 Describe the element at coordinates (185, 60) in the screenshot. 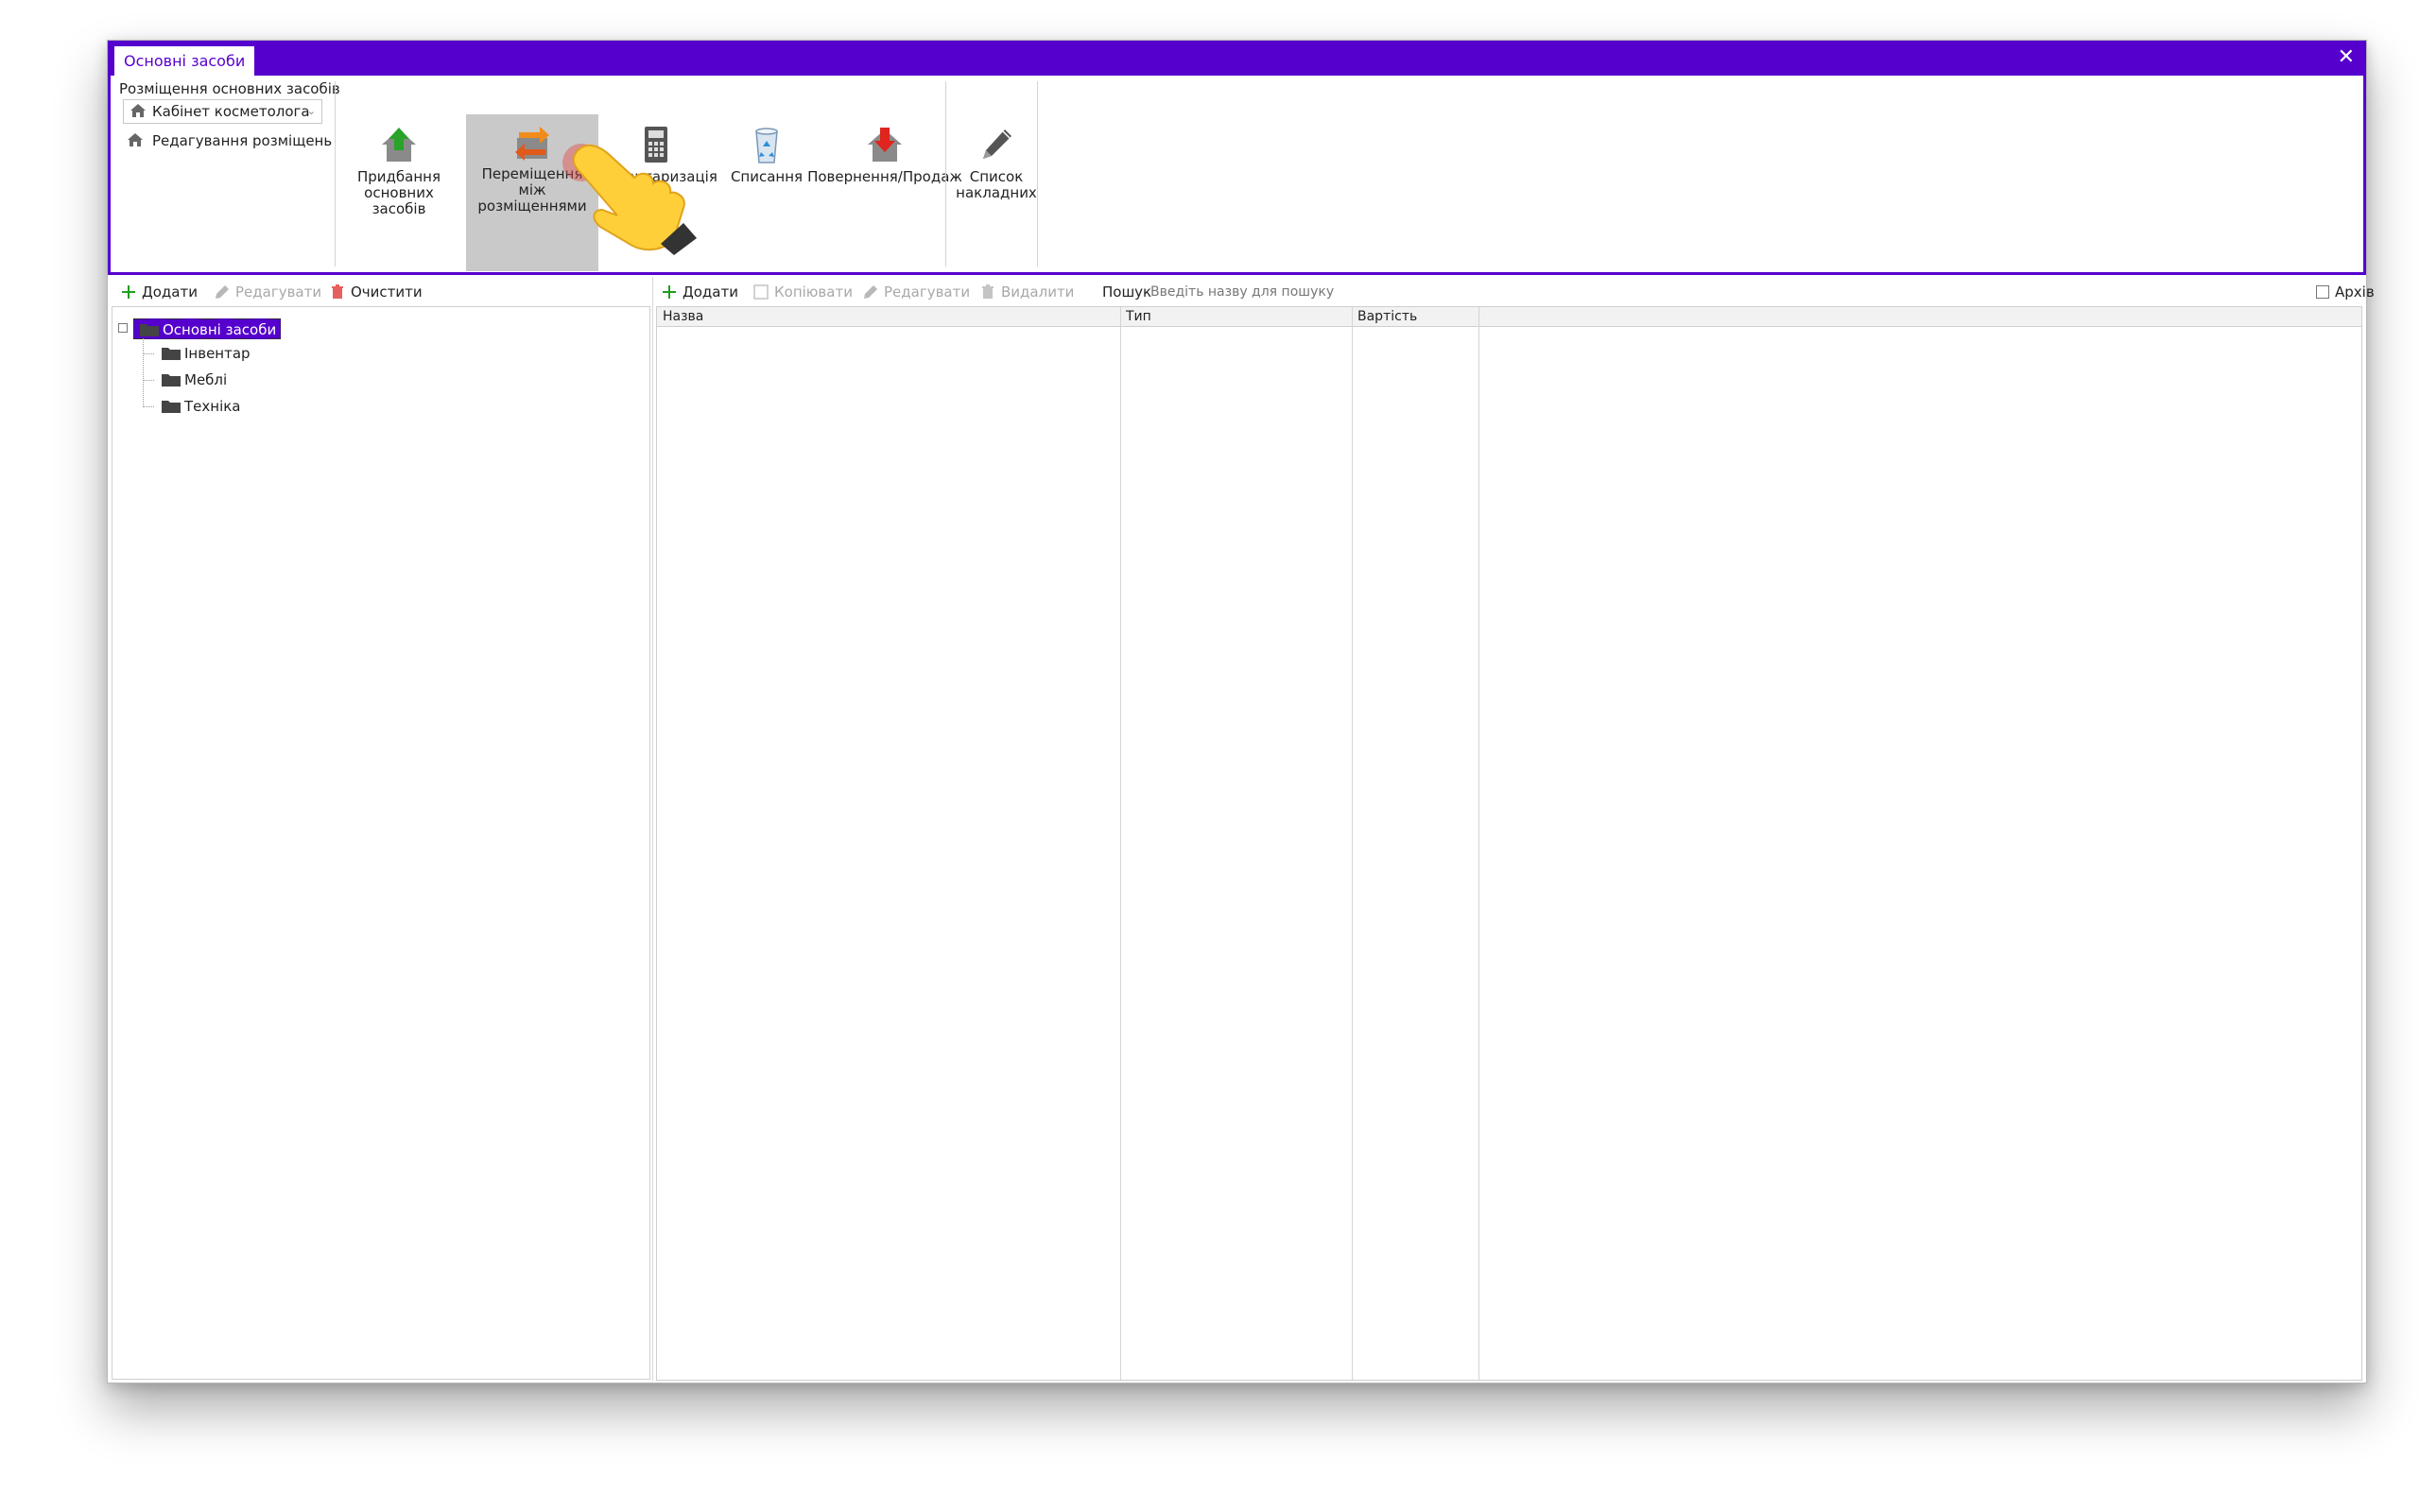

I see `tab-fixed-assets: Основні засоби` at that location.